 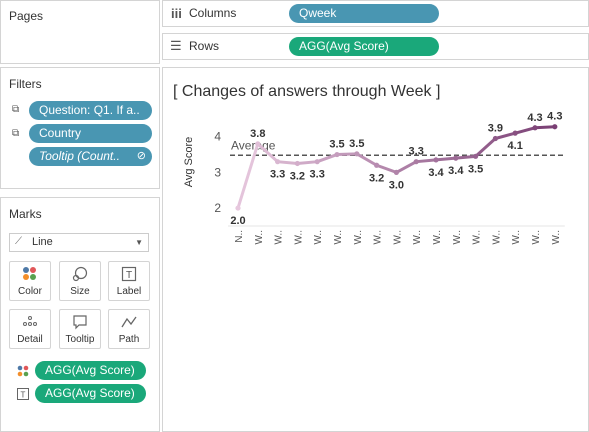 What do you see at coordinates (80, 291) in the screenshot?
I see `size-label: Size` at bounding box center [80, 291].